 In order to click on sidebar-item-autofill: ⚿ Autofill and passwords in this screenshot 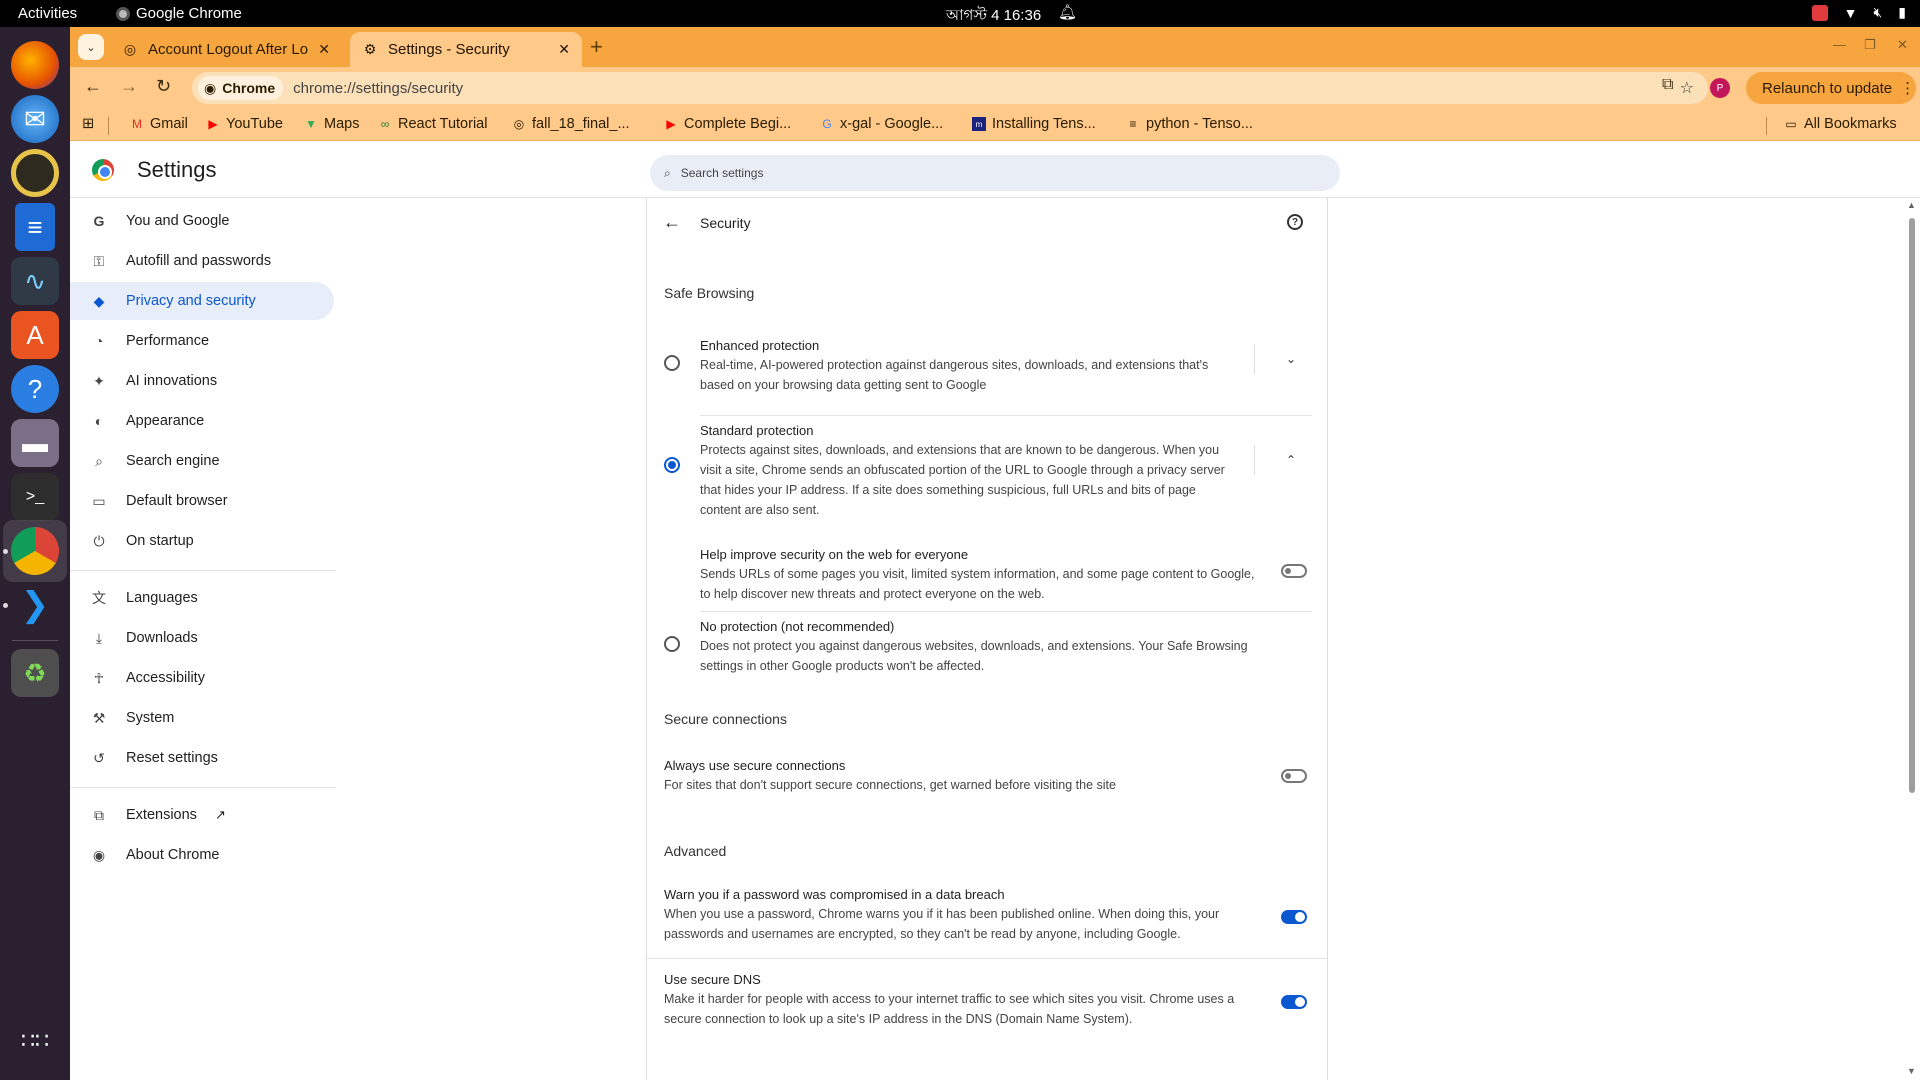, I will do `click(202, 261)`.